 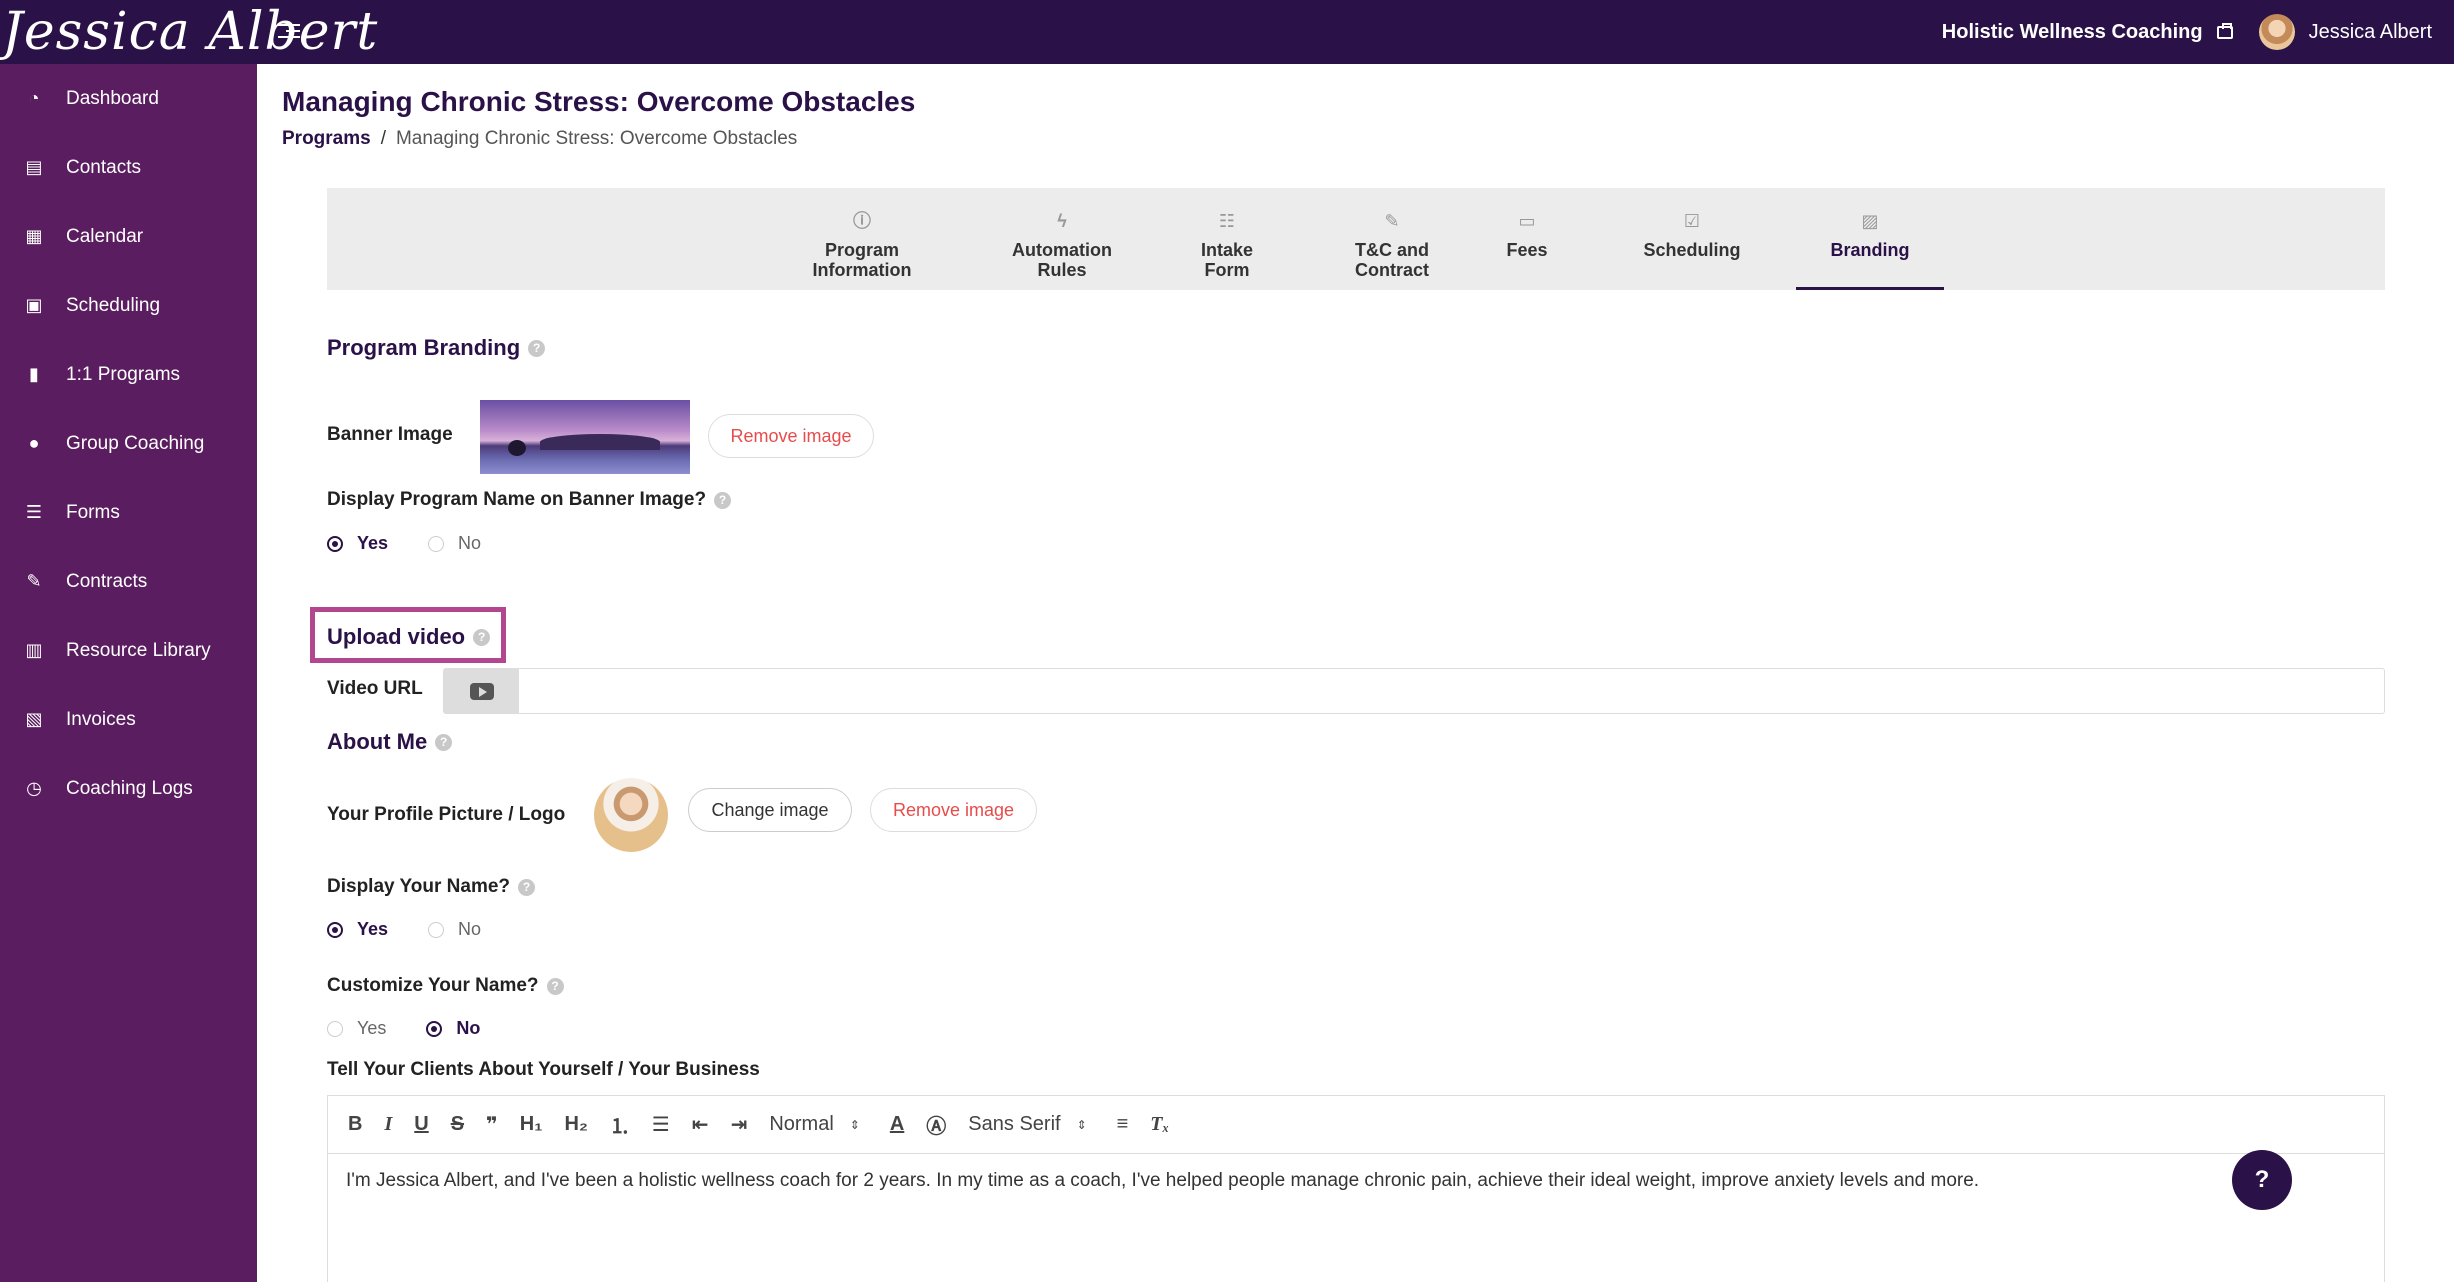 I want to click on remove-profile-image-button: Remove image, so click(x=953, y=810).